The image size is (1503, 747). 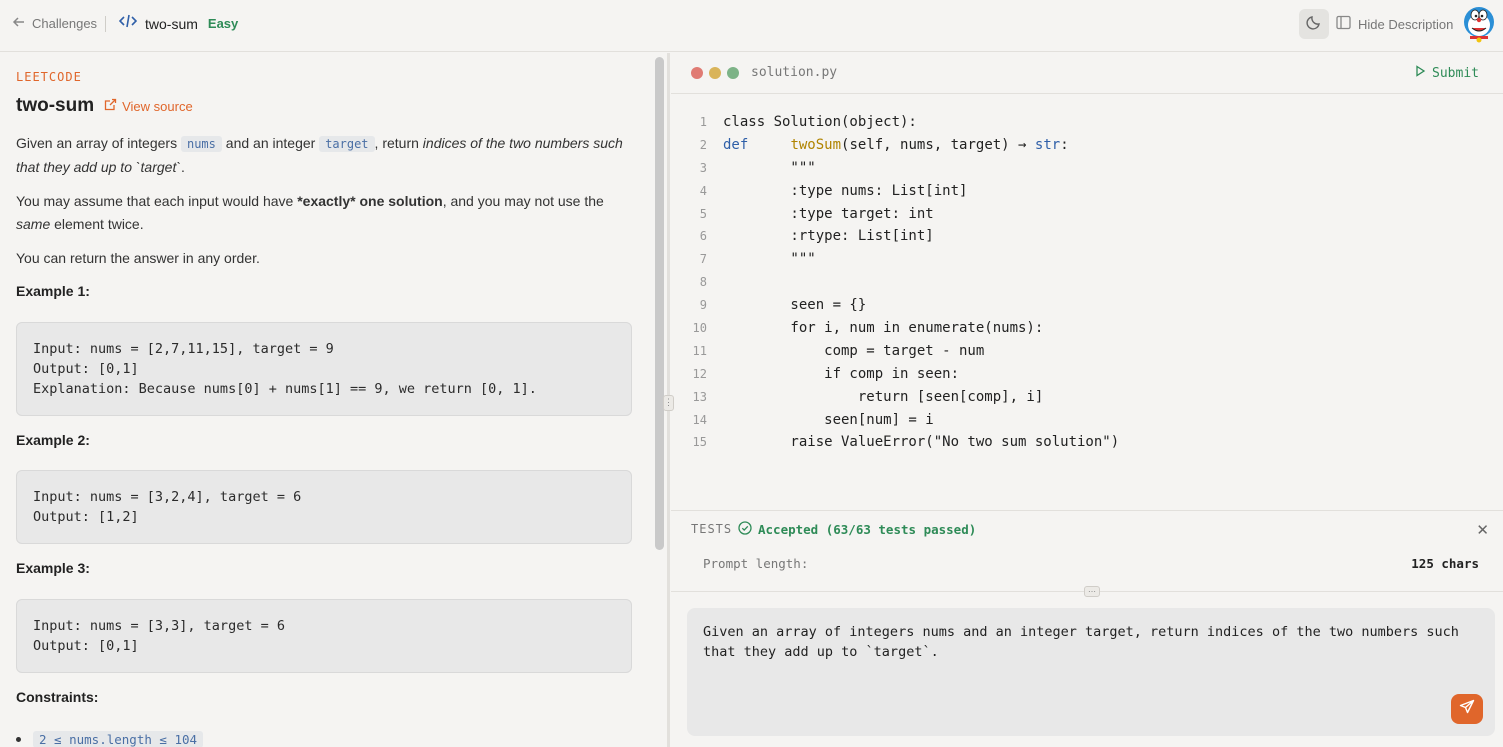 I want to click on text: and an integer, so click(x=270, y=143).